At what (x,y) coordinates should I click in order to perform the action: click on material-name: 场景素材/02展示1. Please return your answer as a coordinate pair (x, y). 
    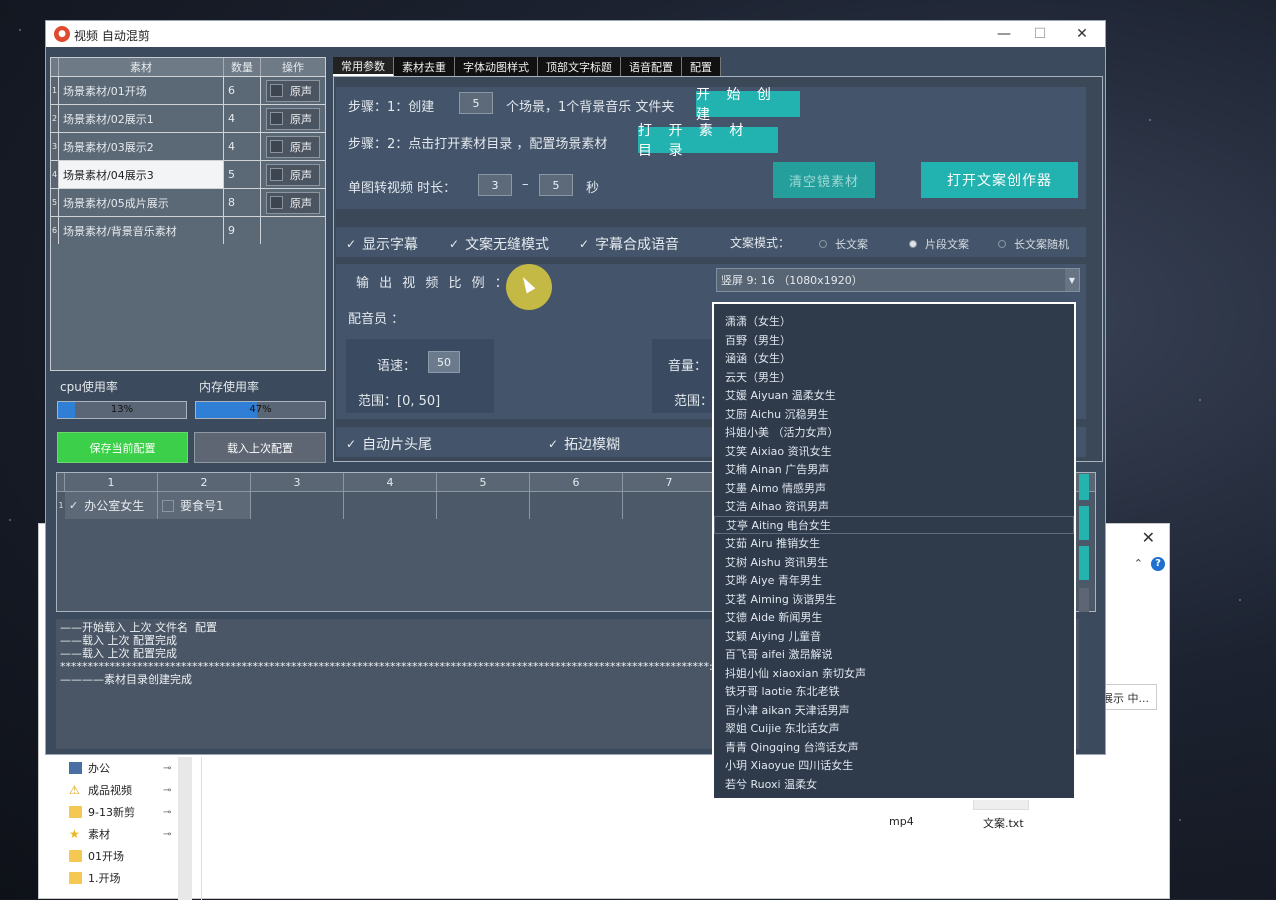
    Looking at the image, I should click on (141, 118).